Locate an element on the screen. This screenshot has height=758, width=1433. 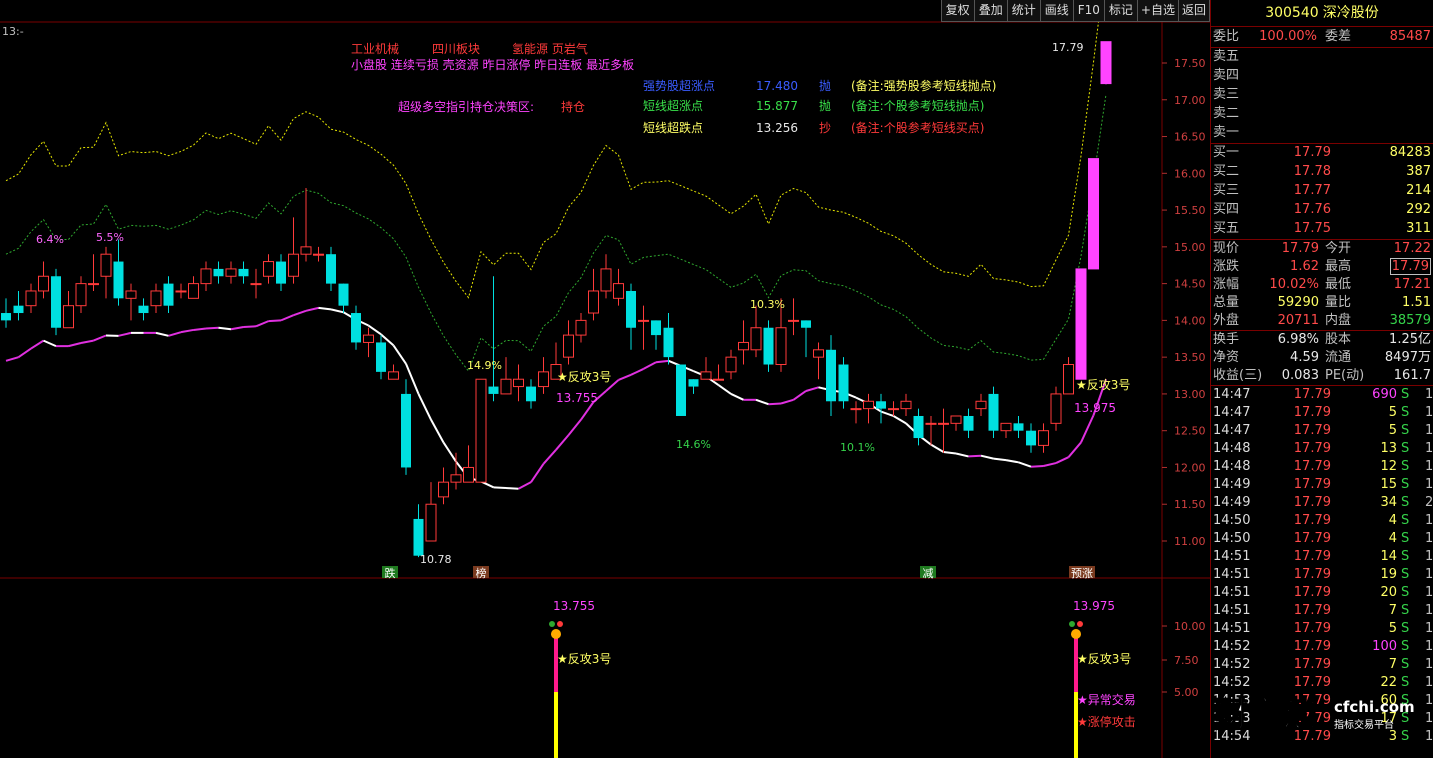
toolbar-overlay-button: 叠加 is located at coordinates (990, 11).